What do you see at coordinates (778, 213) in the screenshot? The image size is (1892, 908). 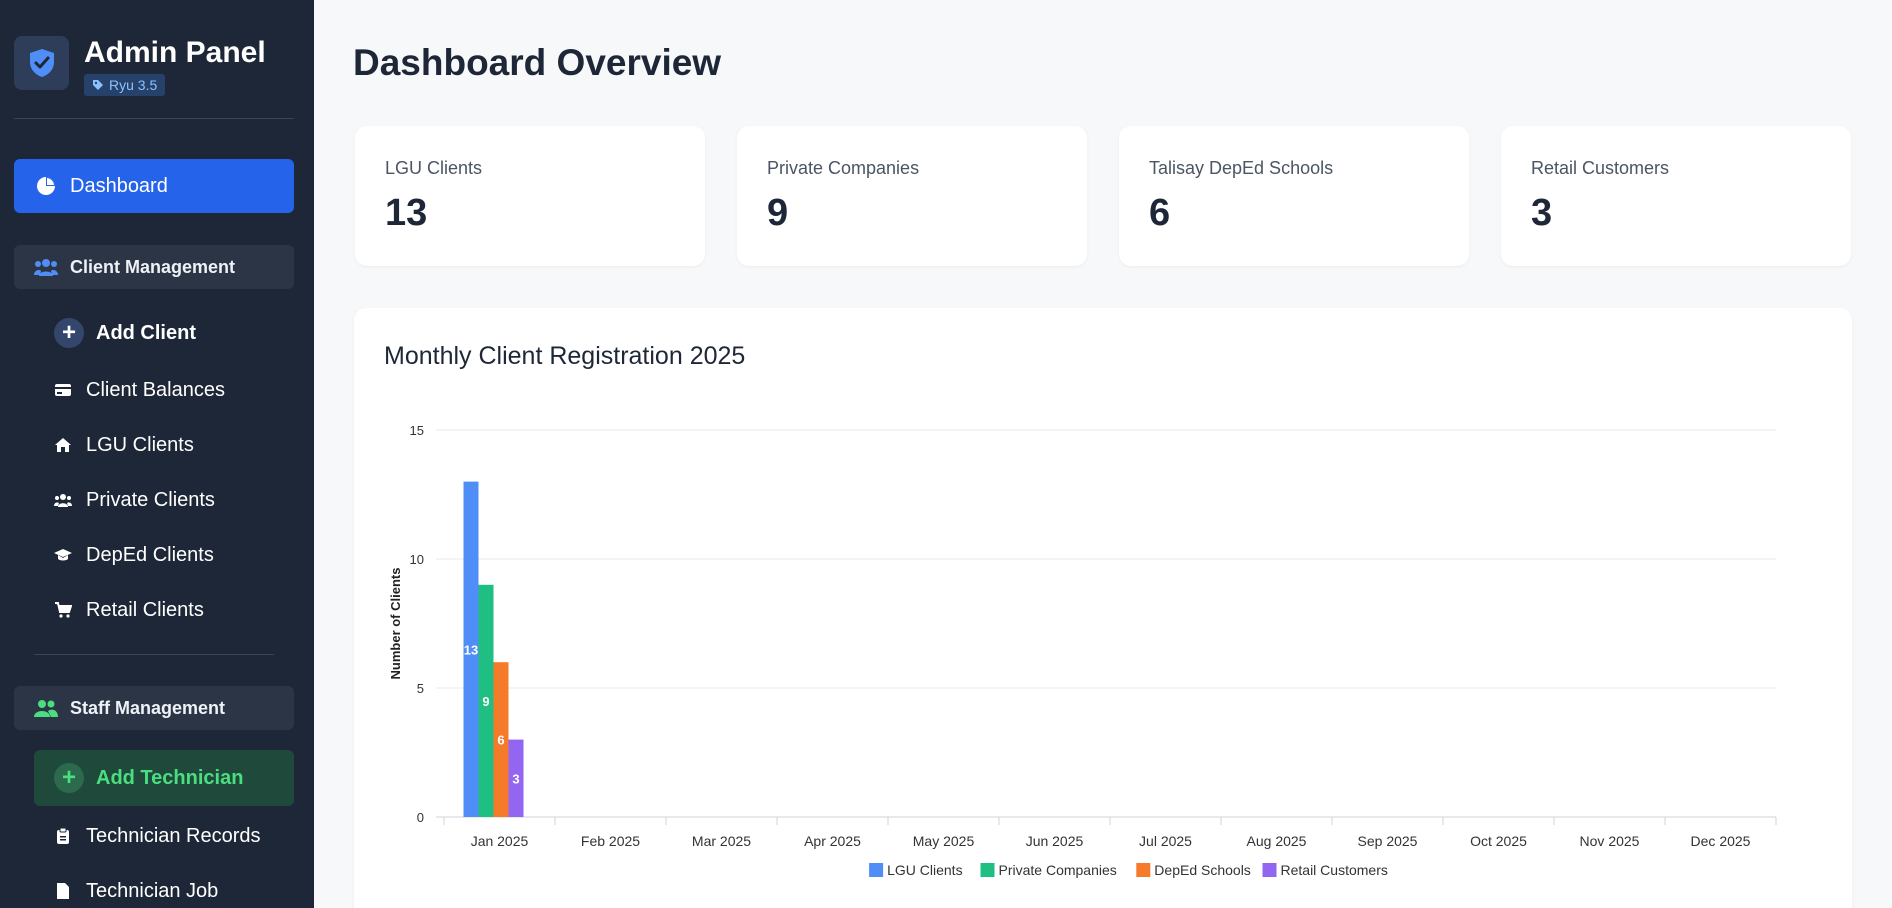 I see `stat-value: 9` at bounding box center [778, 213].